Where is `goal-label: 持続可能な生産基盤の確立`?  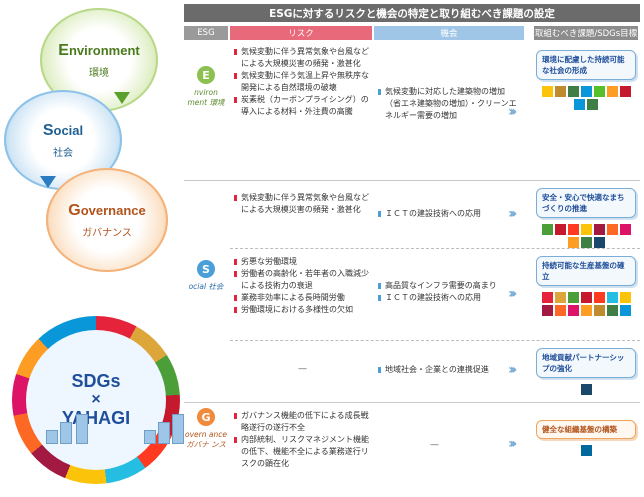 goal-label: 持続可能な生産基盤の確立 is located at coordinates (586, 271).